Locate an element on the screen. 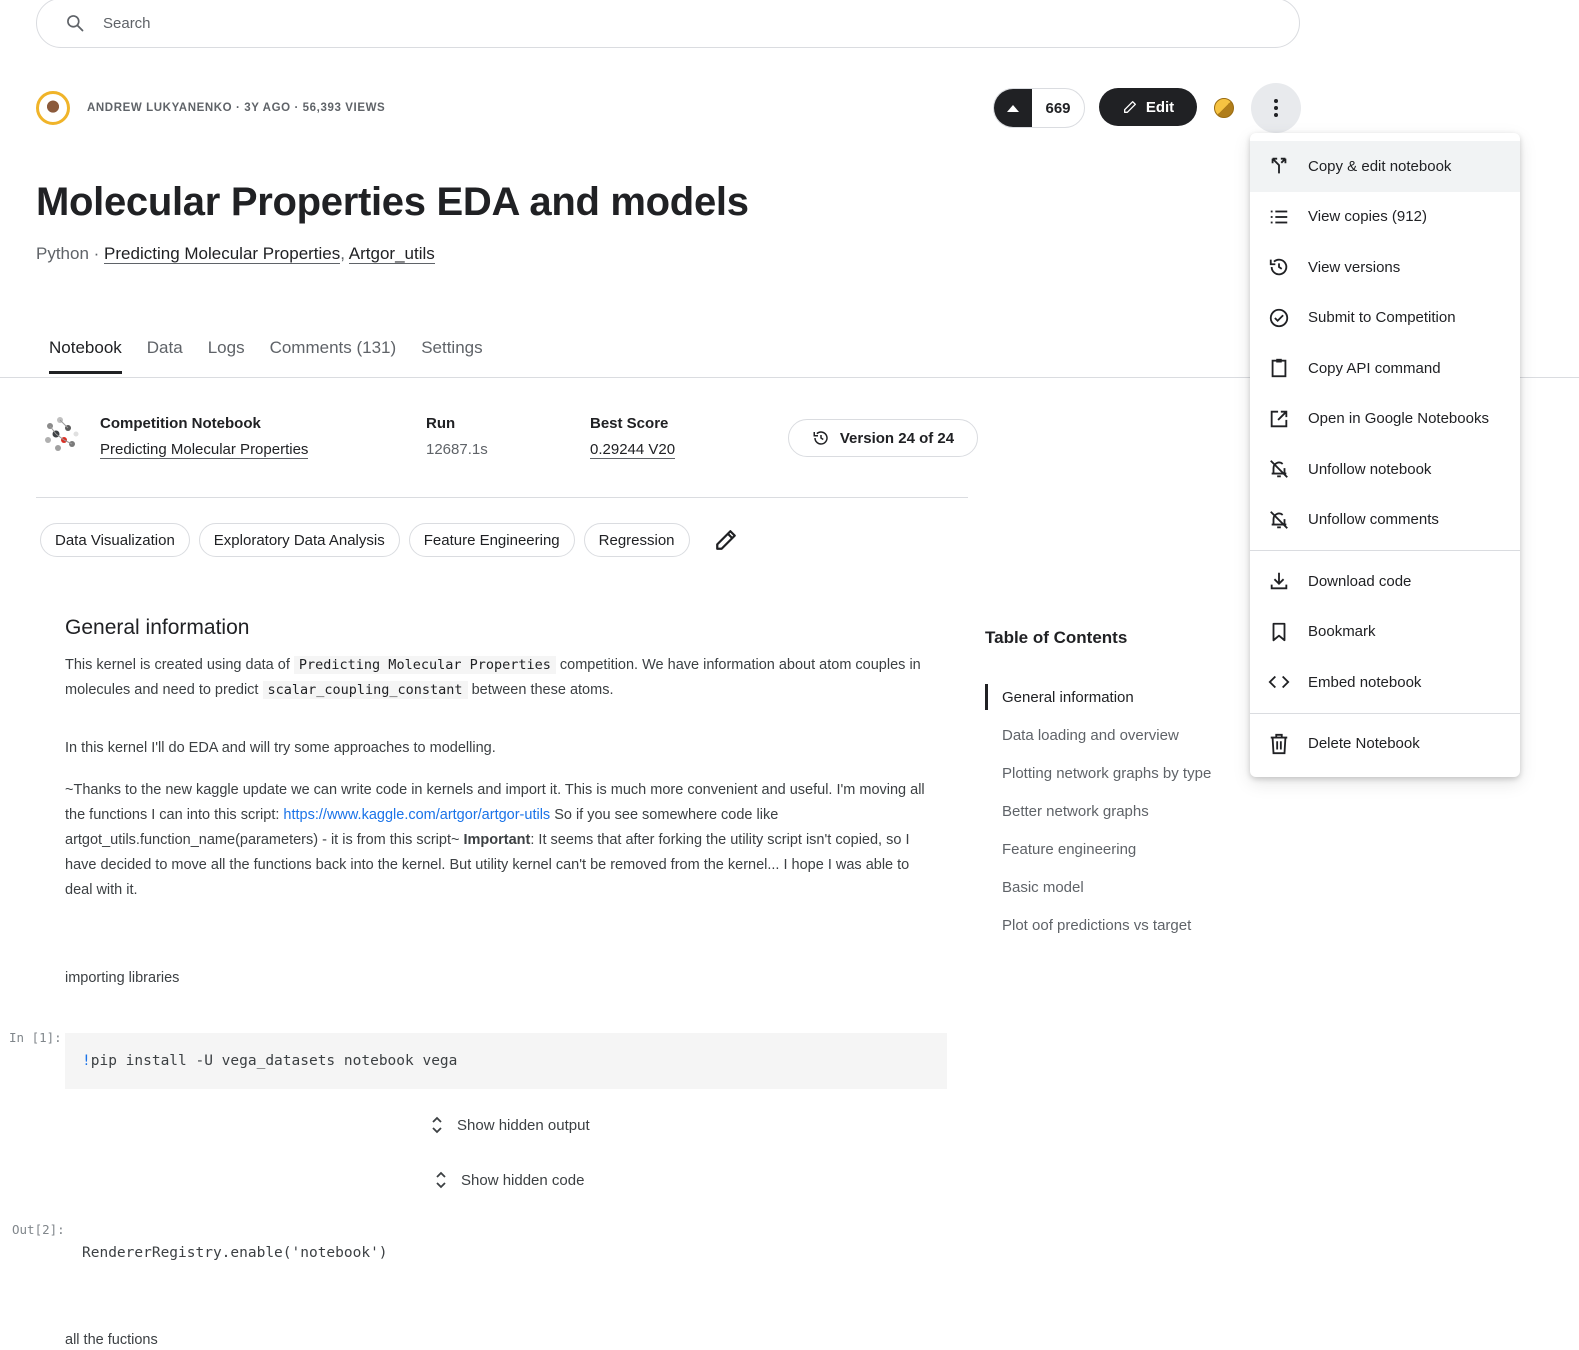  best-score-label: Best Score is located at coordinates (629, 423).